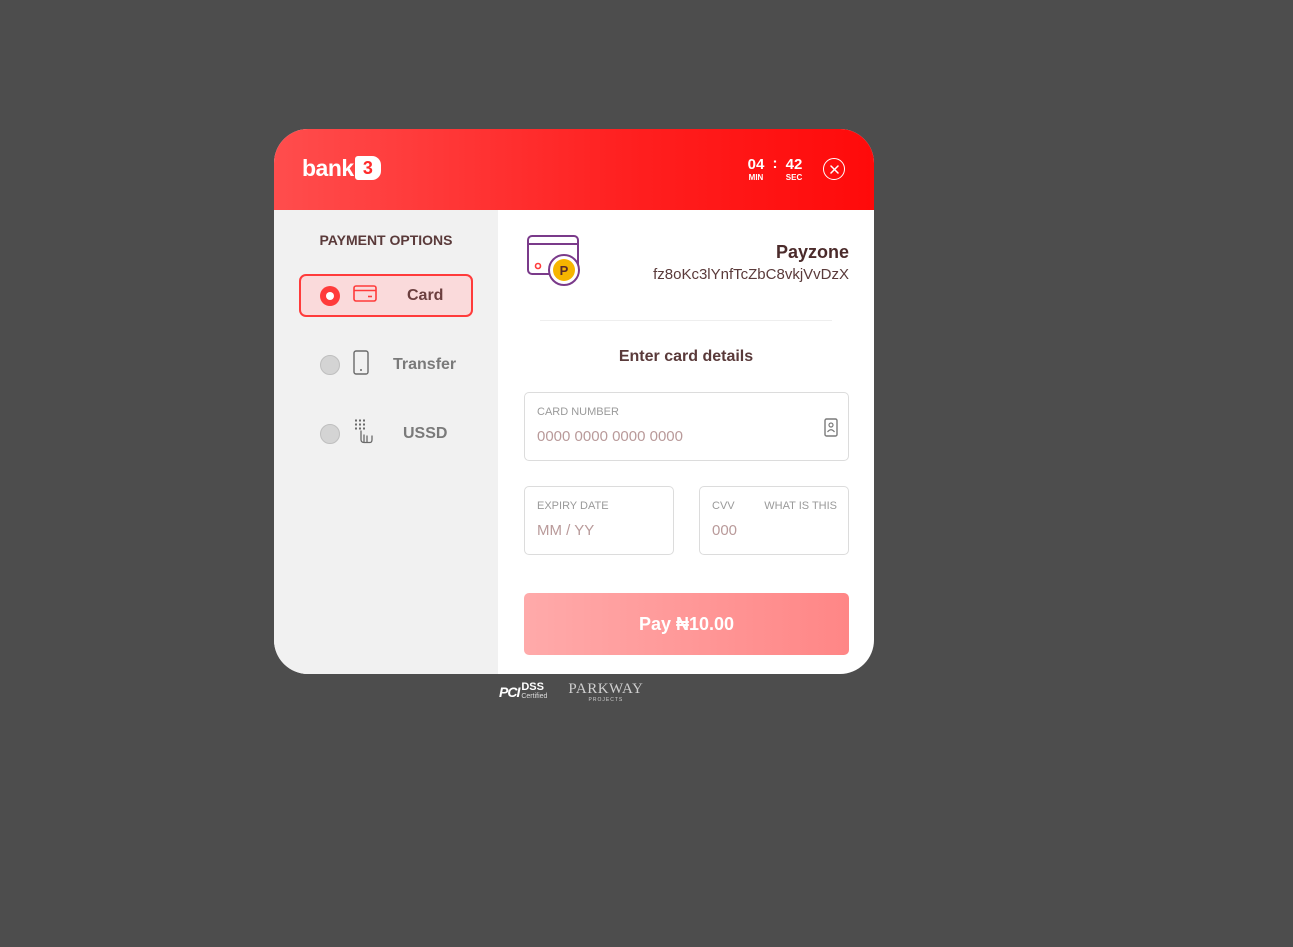 Image resolution: width=1293 pixels, height=947 pixels. Describe the element at coordinates (686, 426) in the screenshot. I see `card-number-field: CARD NUMBER` at that location.